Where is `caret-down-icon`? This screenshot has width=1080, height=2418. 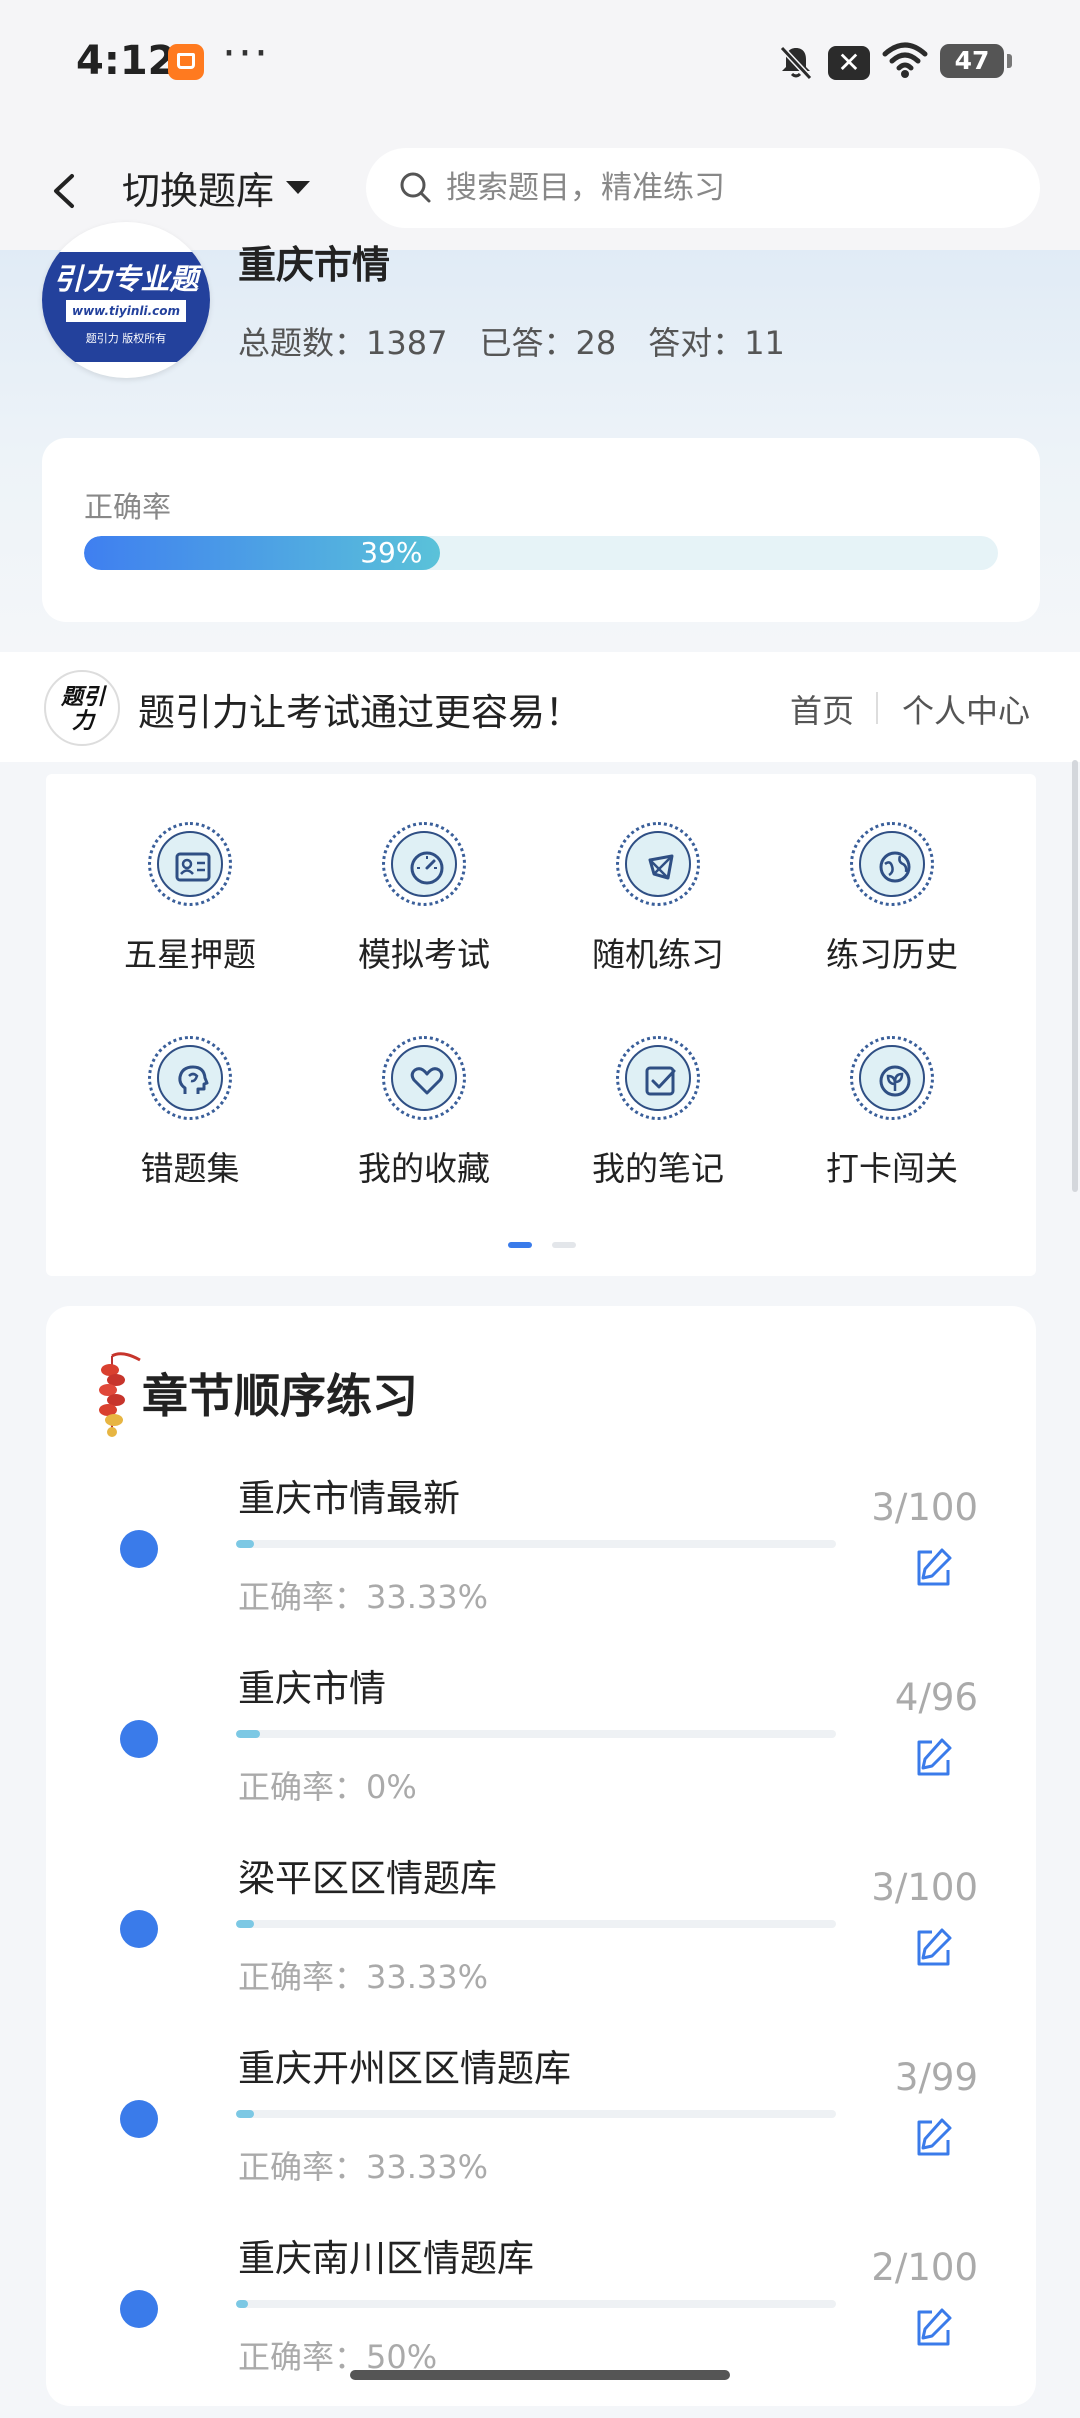 caret-down-icon is located at coordinates (298, 187).